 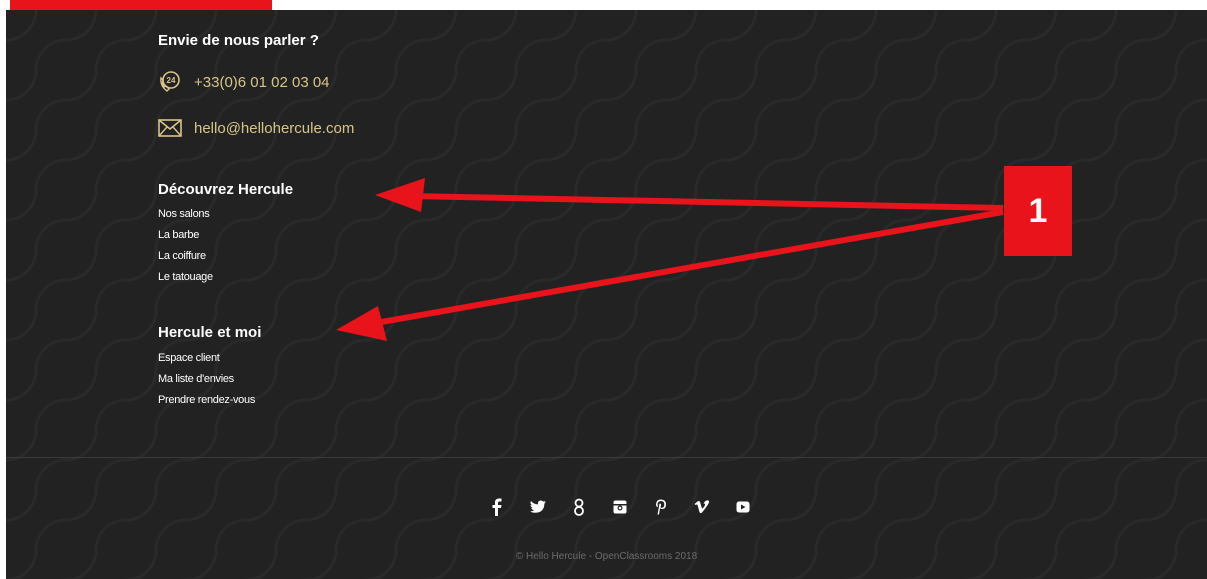 What do you see at coordinates (689, 195) in the screenshot?
I see `arrow-to-discover-heading` at bounding box center [689, 195].